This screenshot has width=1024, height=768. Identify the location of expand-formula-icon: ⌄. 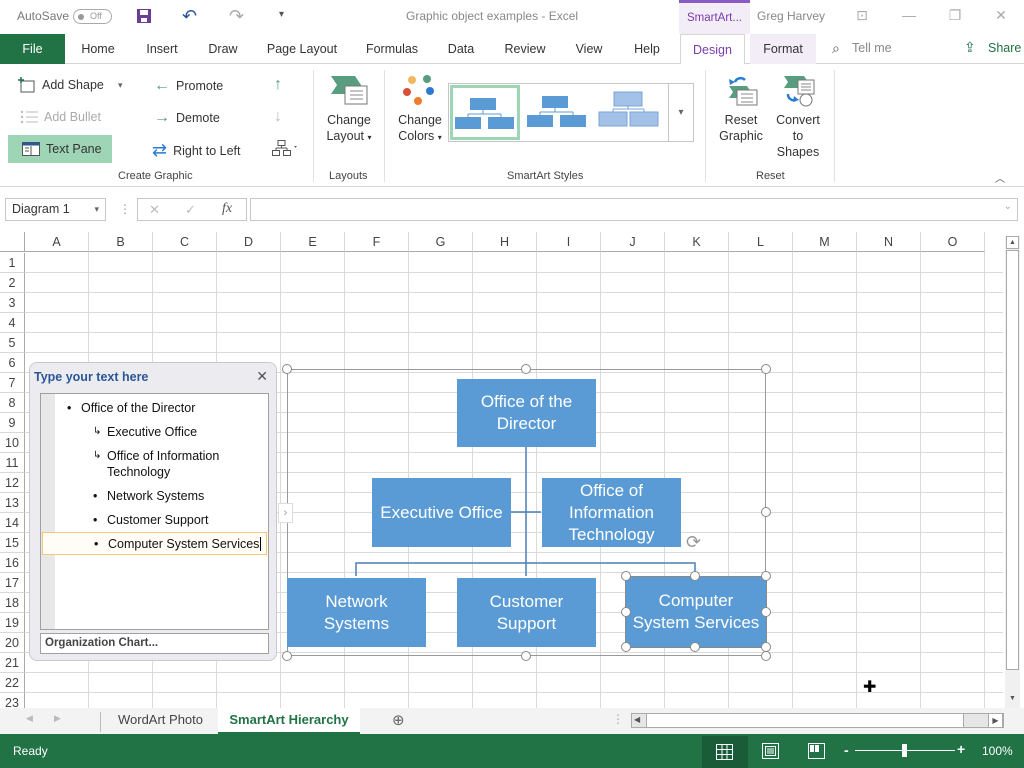
(1008, 206).